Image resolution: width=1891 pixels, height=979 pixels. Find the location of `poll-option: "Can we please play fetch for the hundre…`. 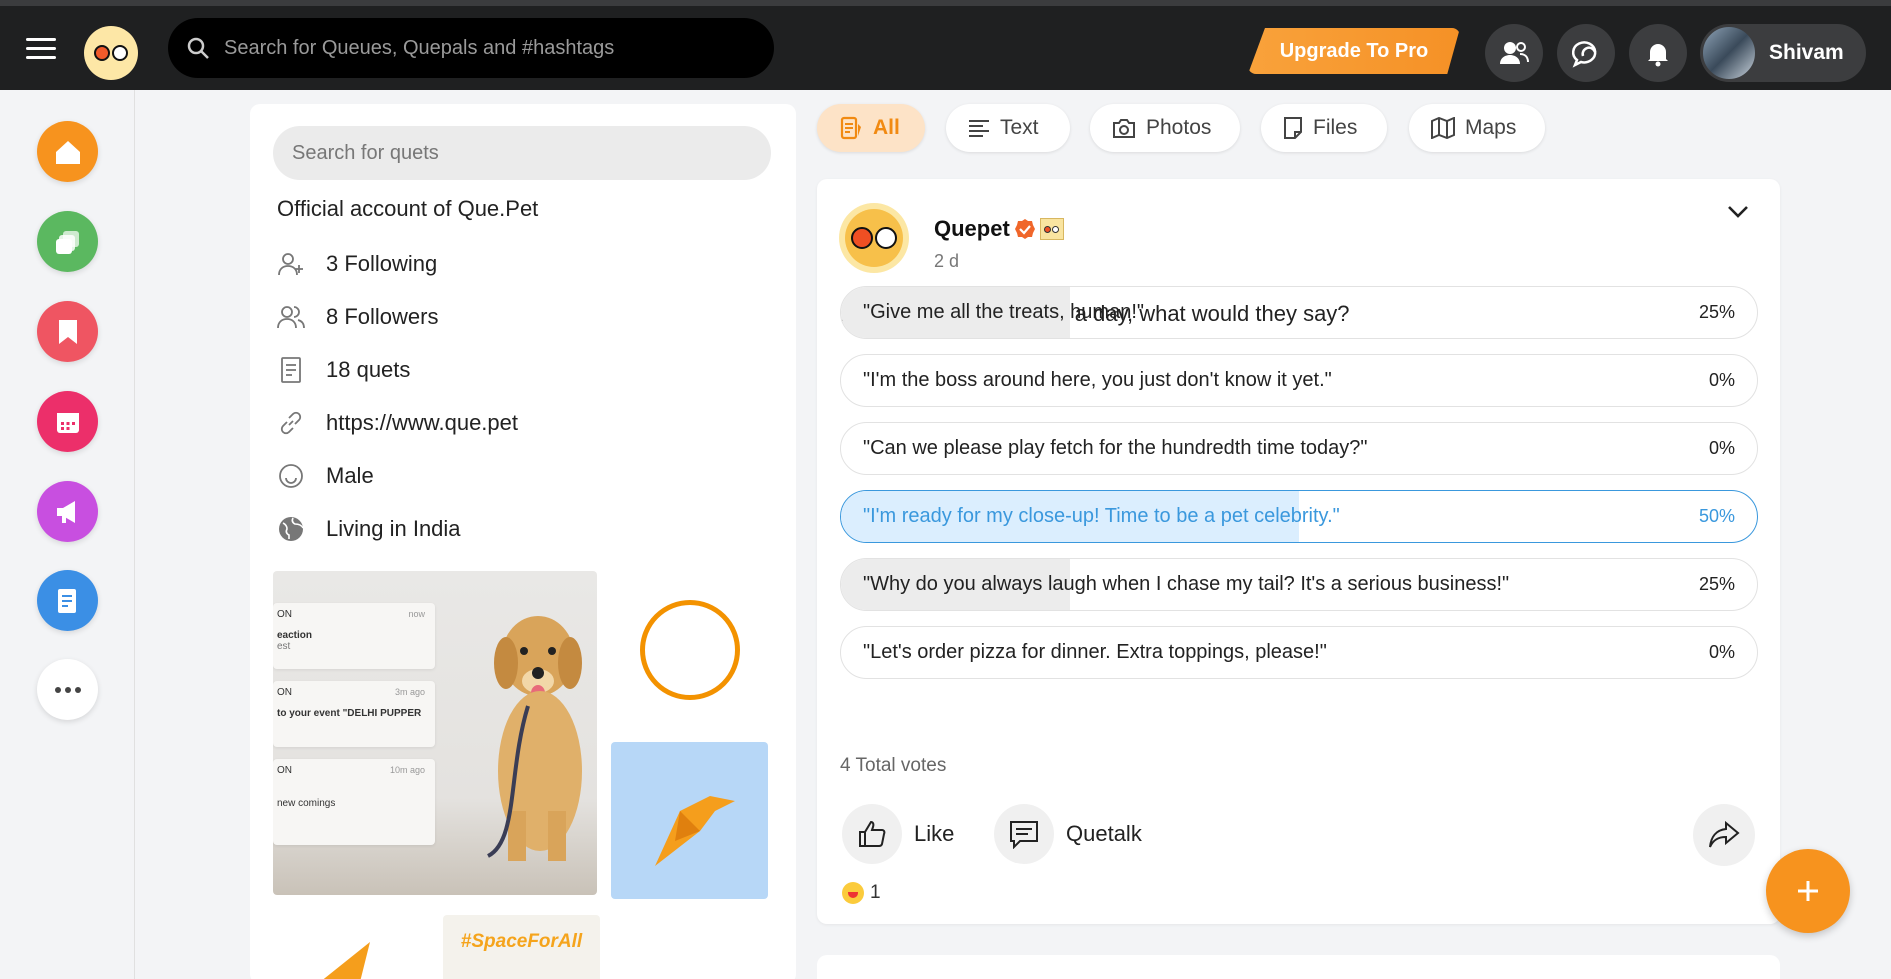

poll-option: "Can we please play fetch for the hundre… is located at coordinates (1299, 448).